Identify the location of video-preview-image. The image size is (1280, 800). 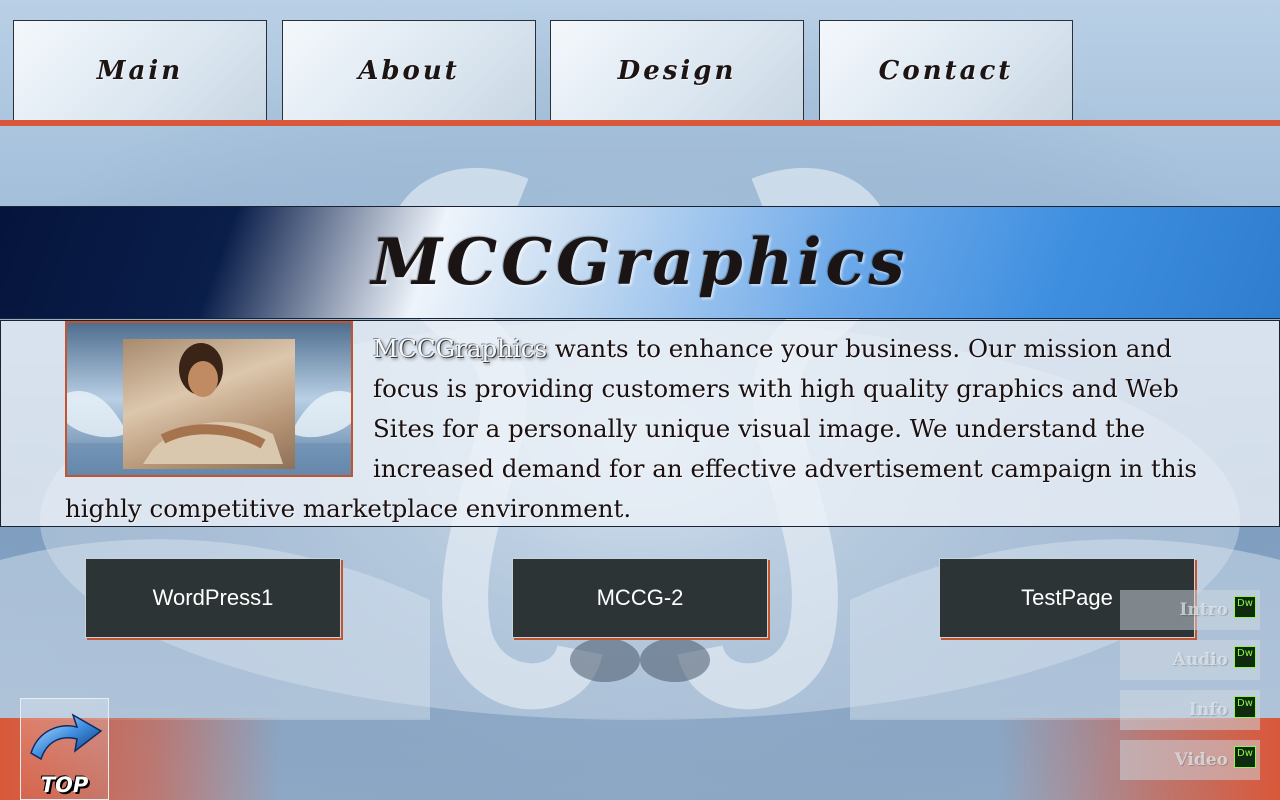
(209, 404).